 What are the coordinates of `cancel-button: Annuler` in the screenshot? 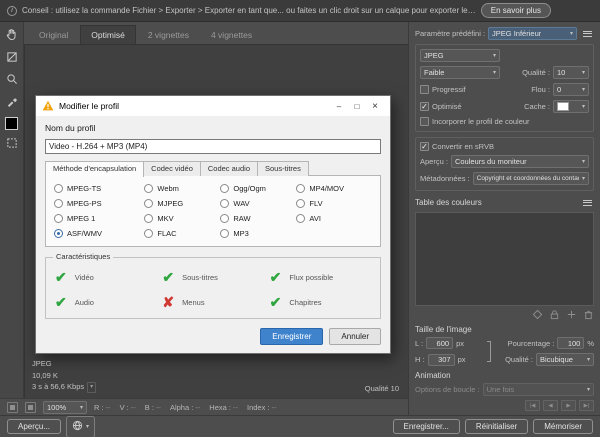 It's located at (355, 336).